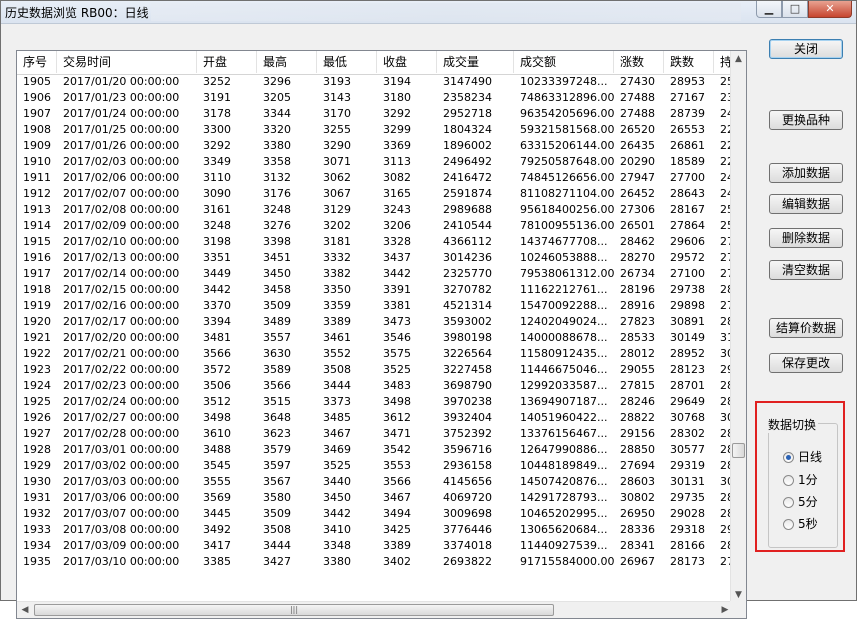  What do you see at coordinates (25, 610) in the screenshot?
I see `scroll-left-icon: ◀` at bounding box center [25, 610].